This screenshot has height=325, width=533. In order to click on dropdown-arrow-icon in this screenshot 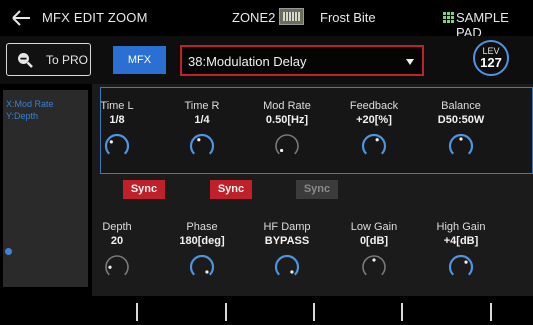, I will do `click(410, 62)`.